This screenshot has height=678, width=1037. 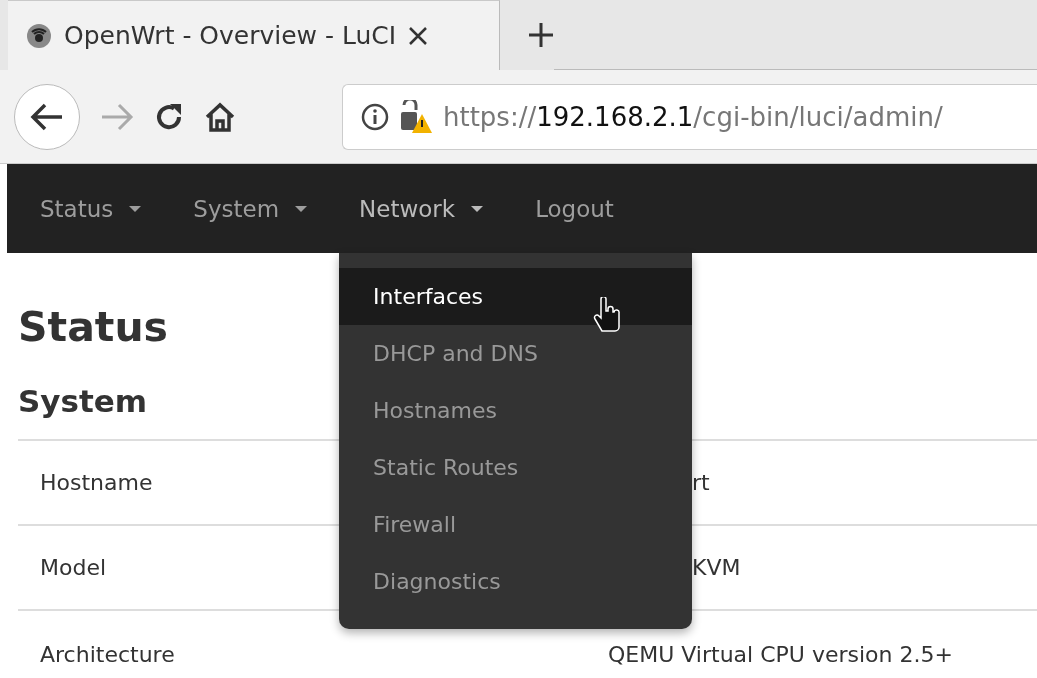 What do you see at coordinates (516, 353) in the screenshot?
I see `dropdown-item: DHCP and DNS` at bounding box center [516, 353].